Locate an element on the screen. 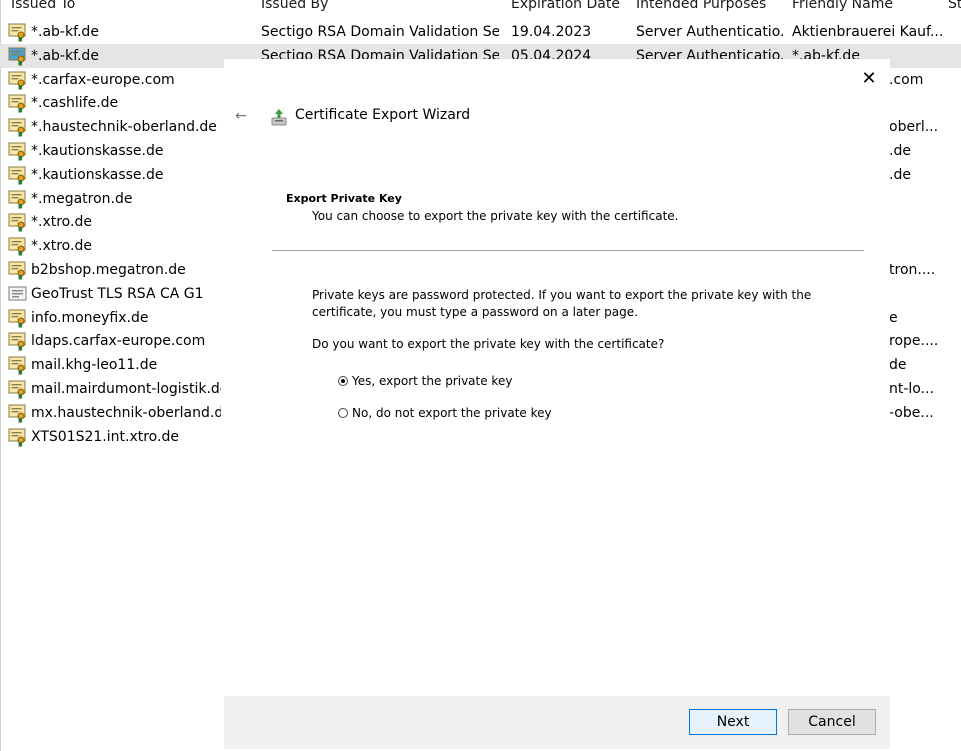 This screenshot has height=751, width=961. cell-issued-to: *.carfax-europe.com is located at coordinates (103, 79).